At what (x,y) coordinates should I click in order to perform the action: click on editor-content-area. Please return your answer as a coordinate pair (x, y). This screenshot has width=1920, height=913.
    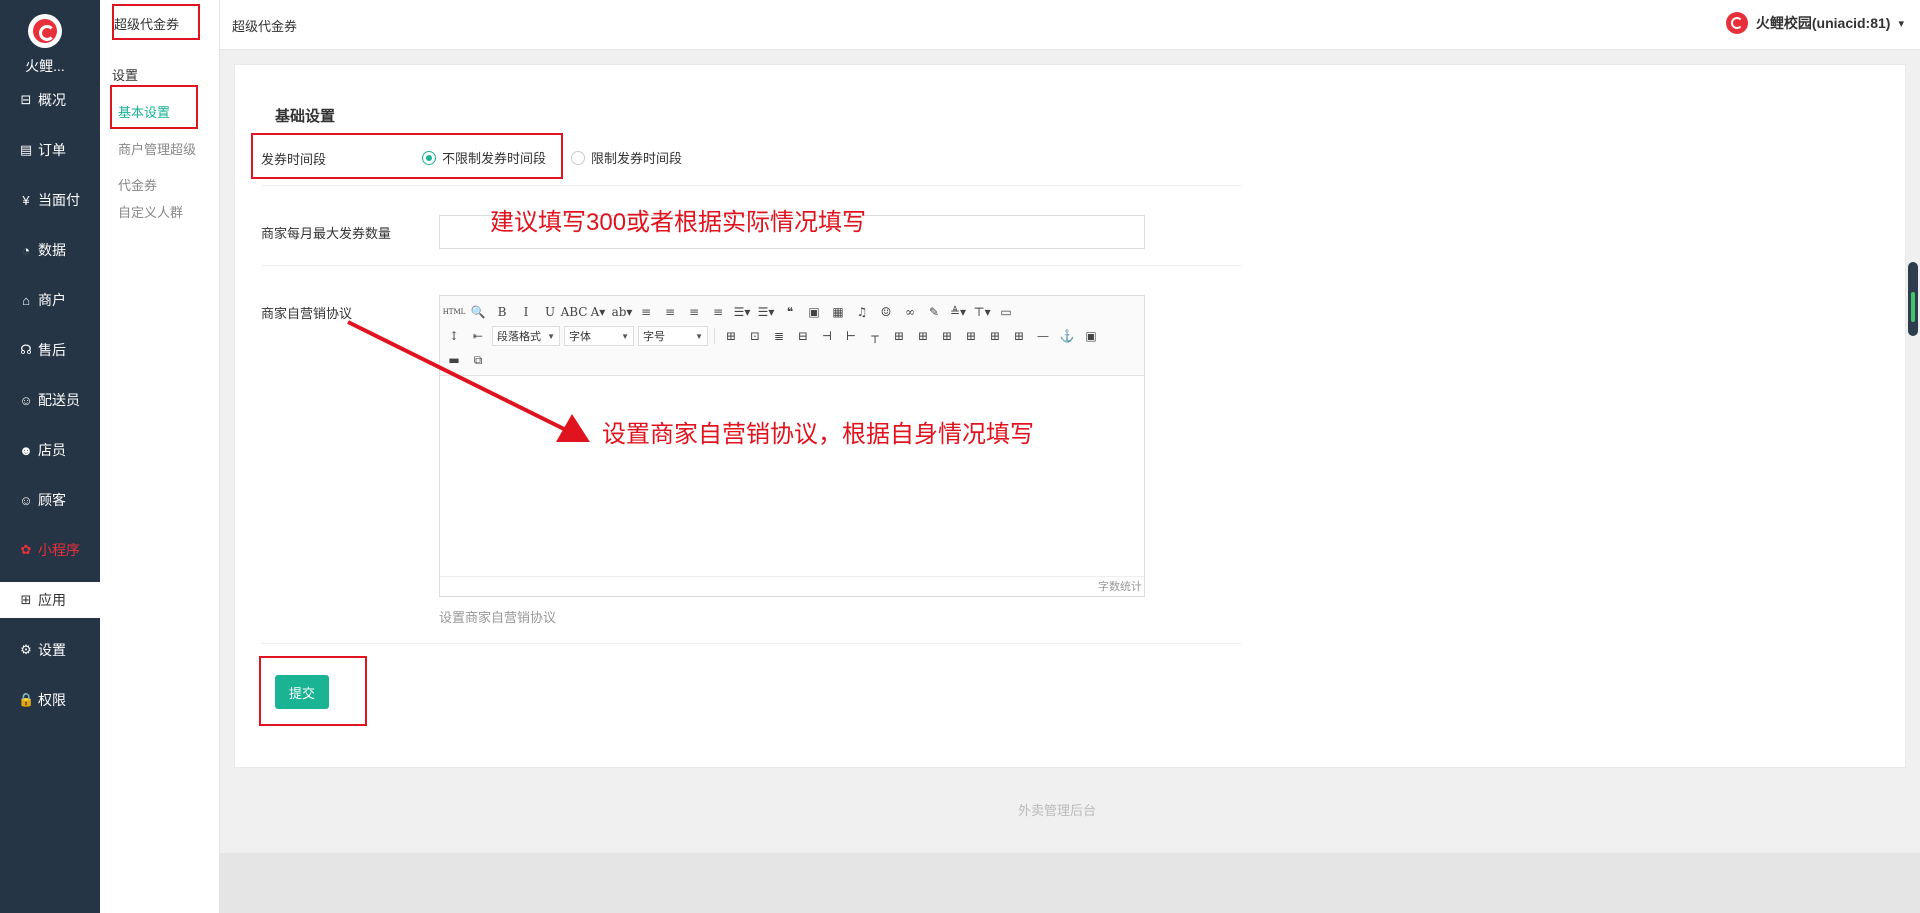
    Looking at the image, I should click on (792, 476).